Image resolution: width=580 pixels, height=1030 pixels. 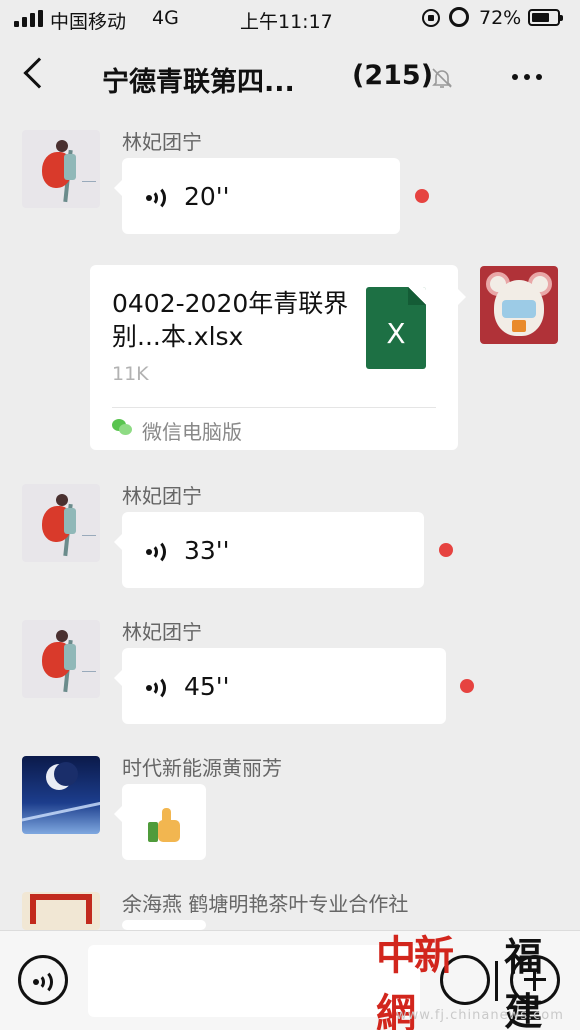 What do you see at coordinates (230, 320) in the screenshot?
I see `file-name: 0402-2020年青联界别...本.xlsx` at bounding box center [230, 320].